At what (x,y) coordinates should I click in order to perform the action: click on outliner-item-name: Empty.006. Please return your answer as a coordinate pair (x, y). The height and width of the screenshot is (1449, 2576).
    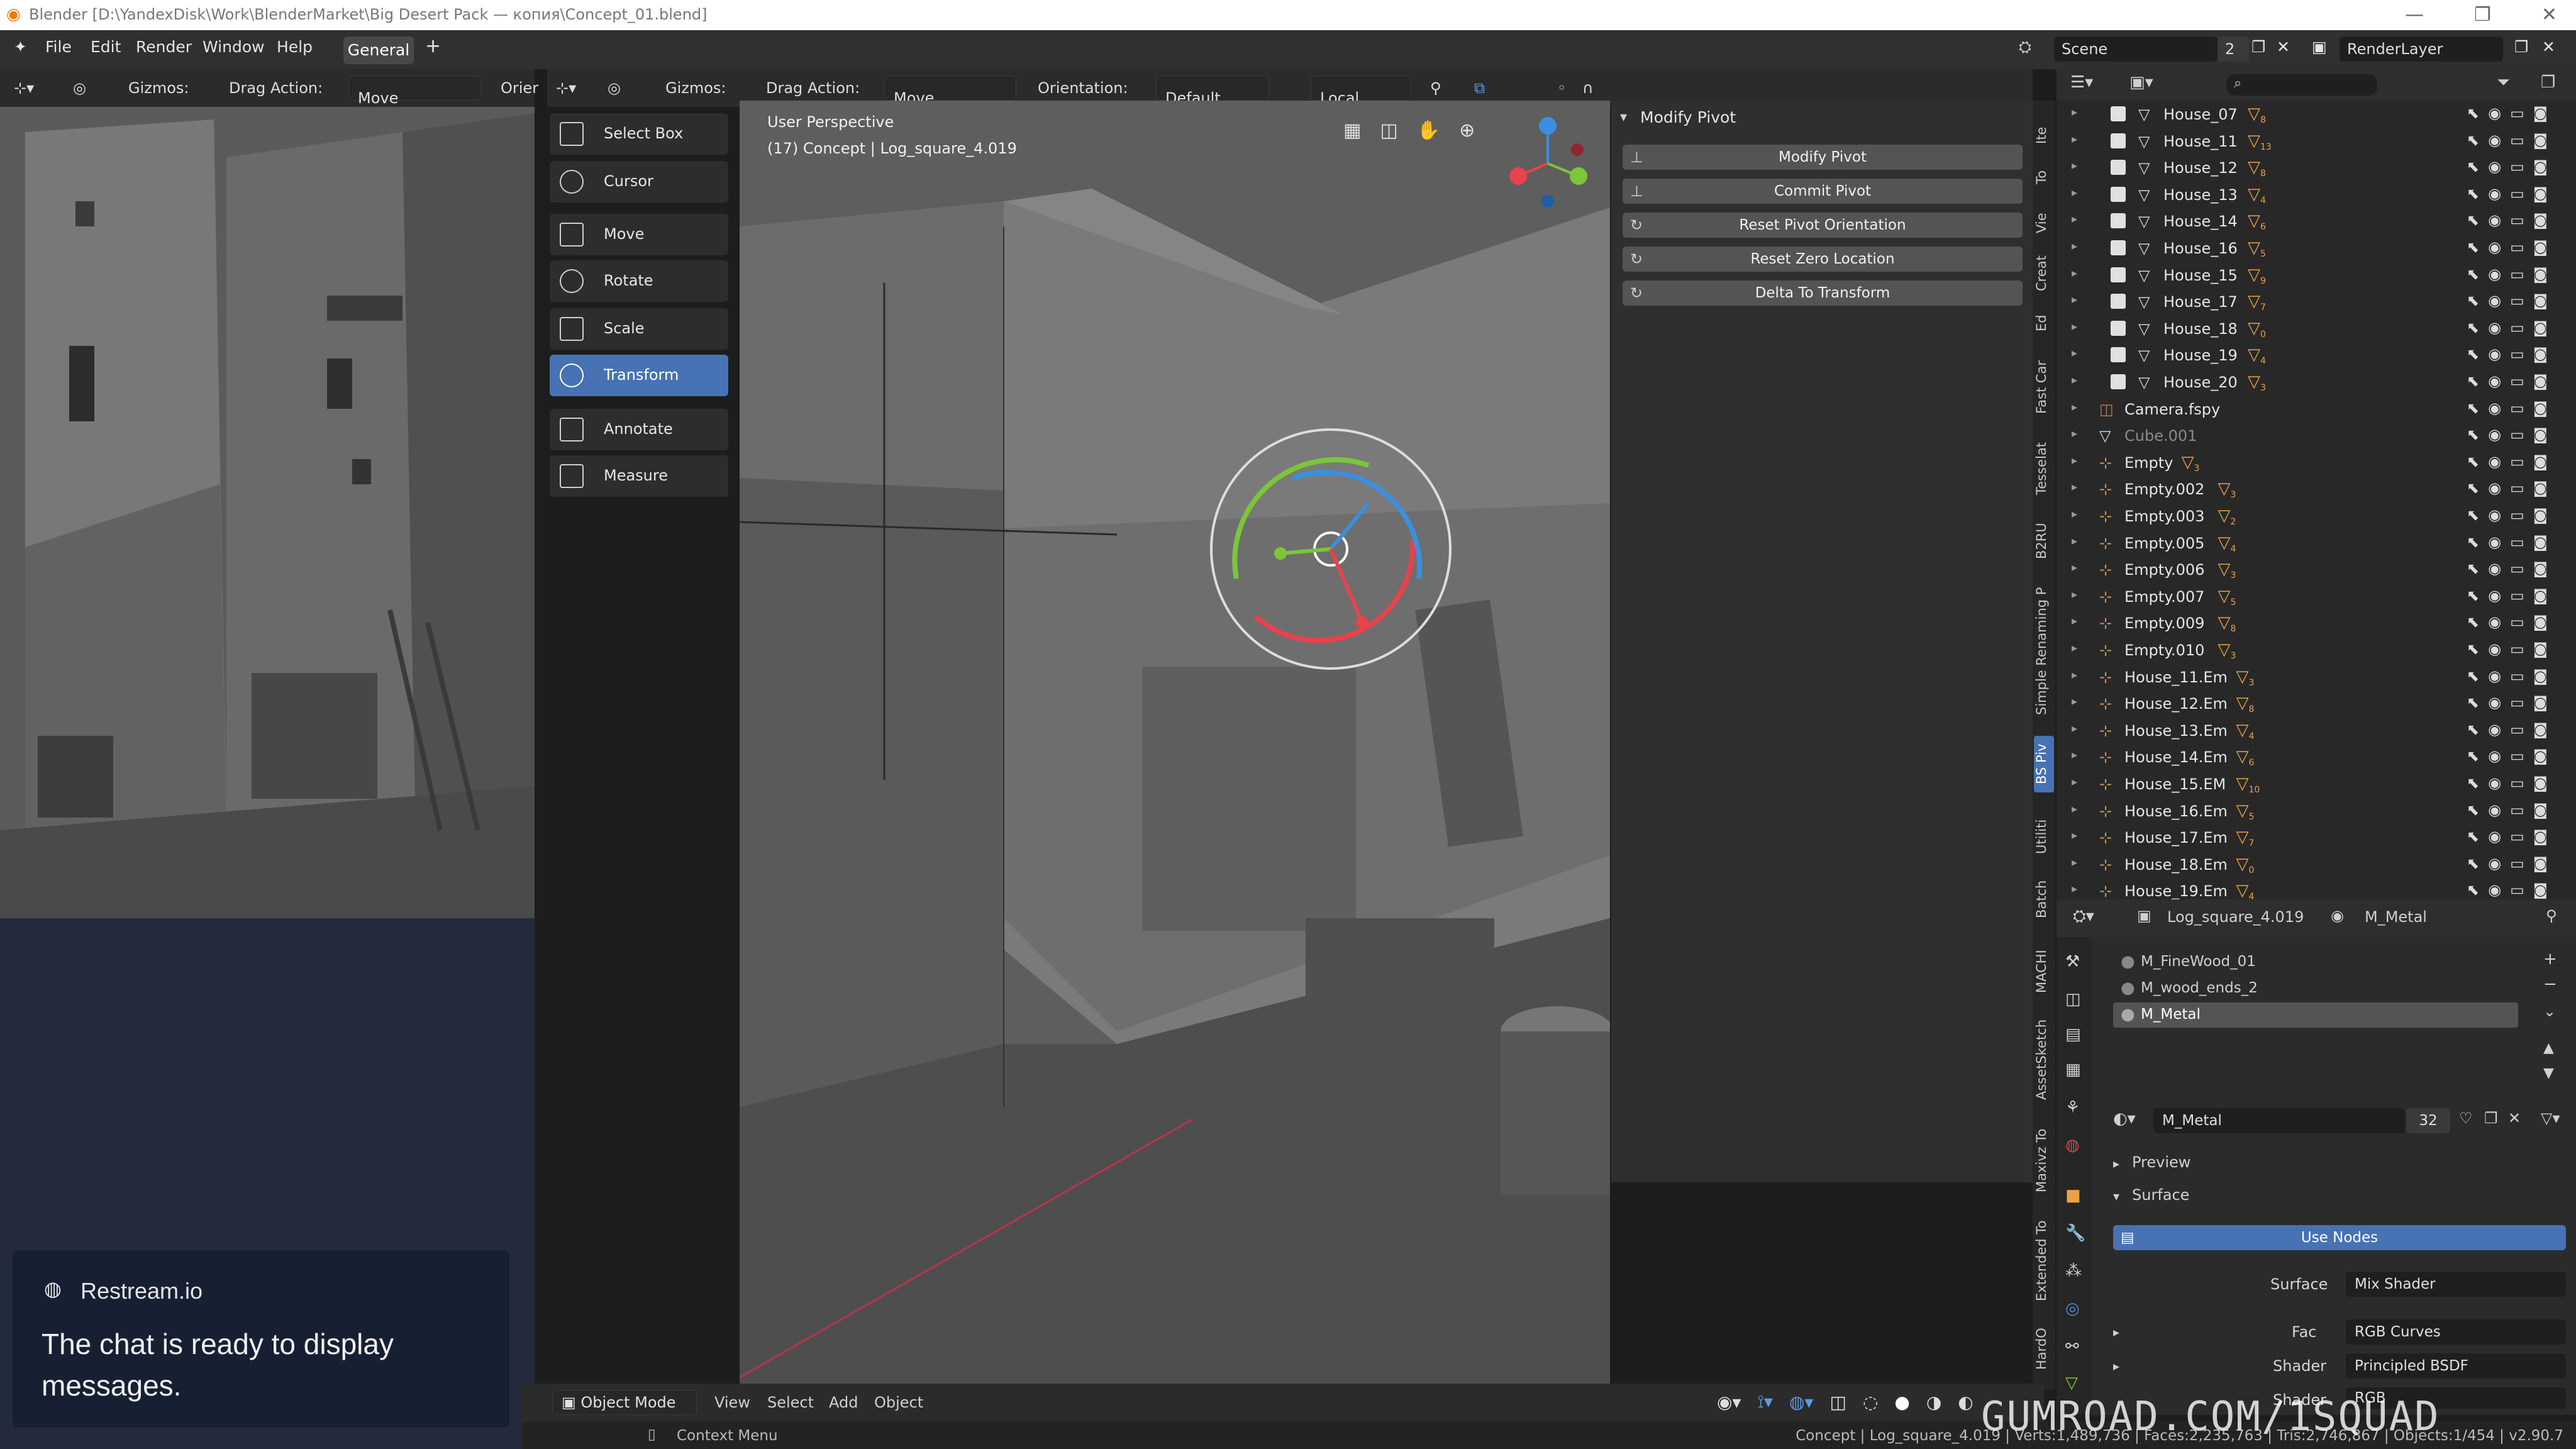
    Looking at the image, I should click on (2164, 570).